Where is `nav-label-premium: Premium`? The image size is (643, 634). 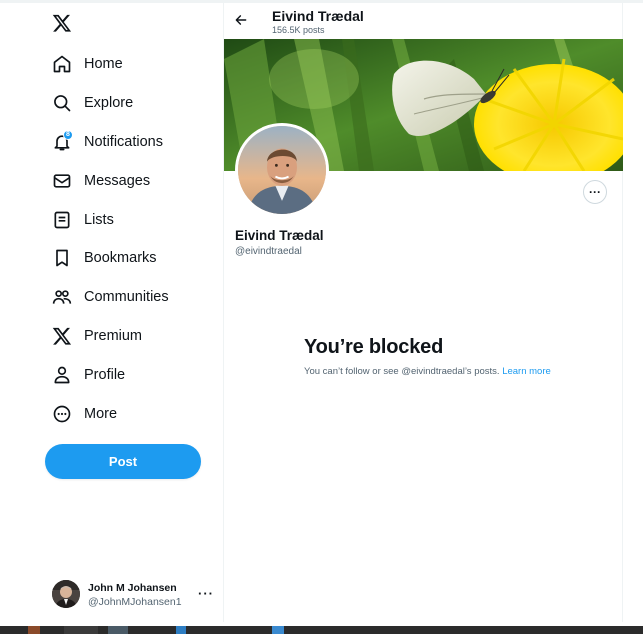 nav-label-premium: Premium is located at coordinates (113, 335).